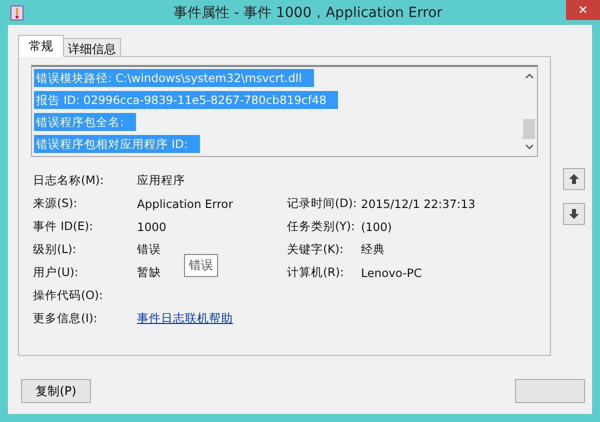 The image size is (600, 422). What do you see at coordinates (315, 272) in the screenshot?
I see `field-label: 计算机(R):` at bounding box center [315, 272].